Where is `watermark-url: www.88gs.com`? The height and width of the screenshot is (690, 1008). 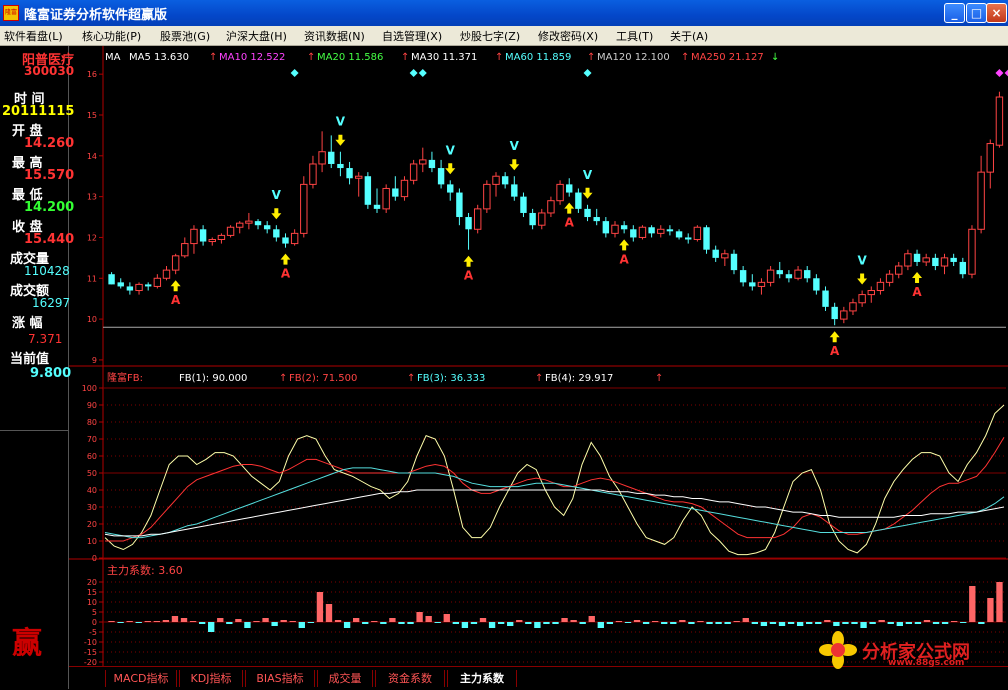 watermark-url: www.88gs.com is located at coordinates (926, 663).